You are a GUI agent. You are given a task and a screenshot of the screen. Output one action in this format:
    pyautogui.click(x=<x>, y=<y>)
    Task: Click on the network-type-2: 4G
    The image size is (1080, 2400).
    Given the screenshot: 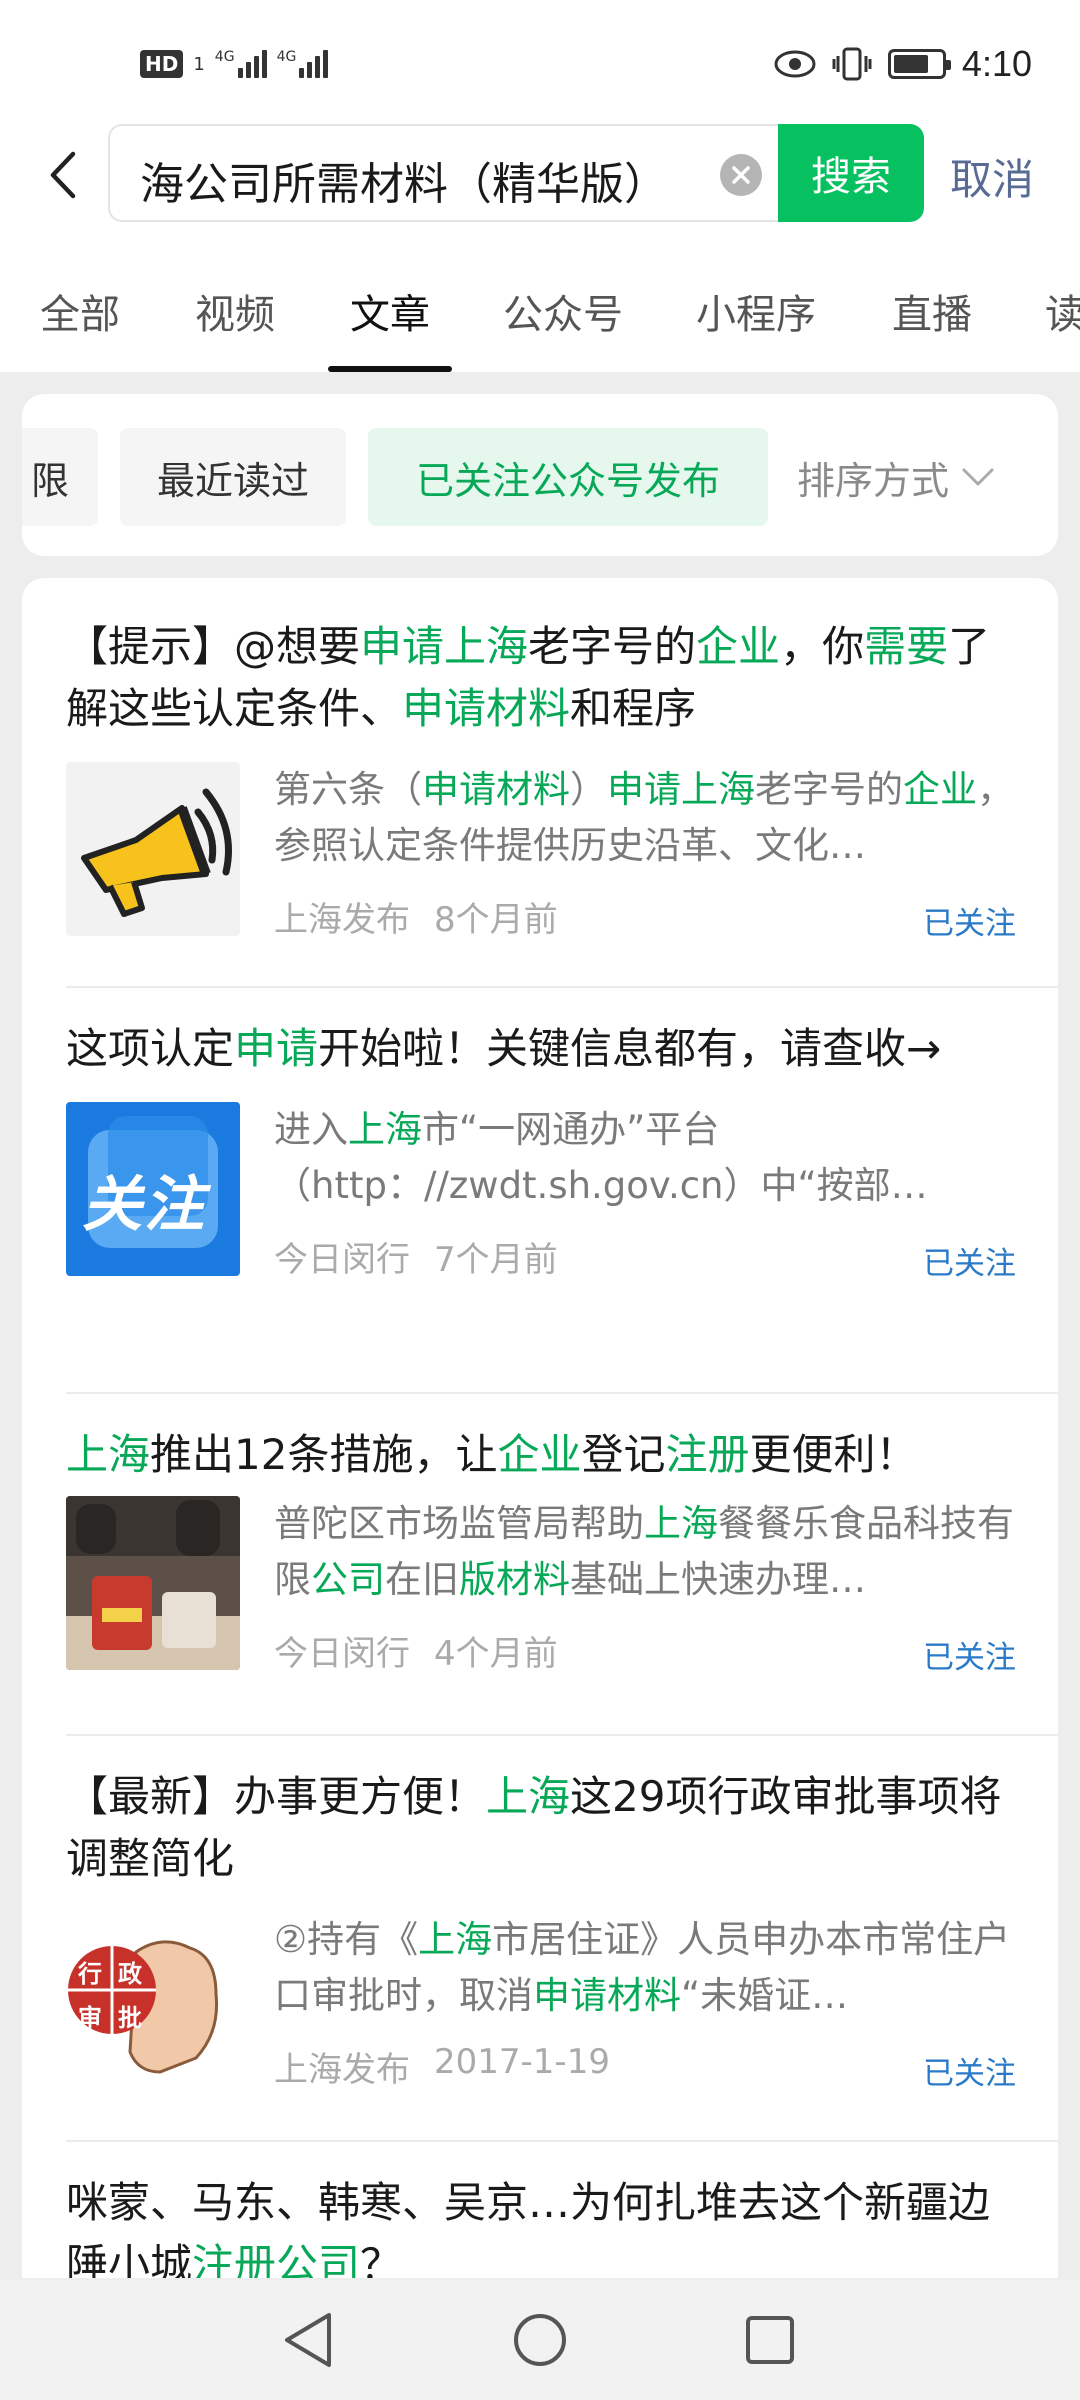 What is the action you would take?
    pyautogui.click(x=286, y=57)
    